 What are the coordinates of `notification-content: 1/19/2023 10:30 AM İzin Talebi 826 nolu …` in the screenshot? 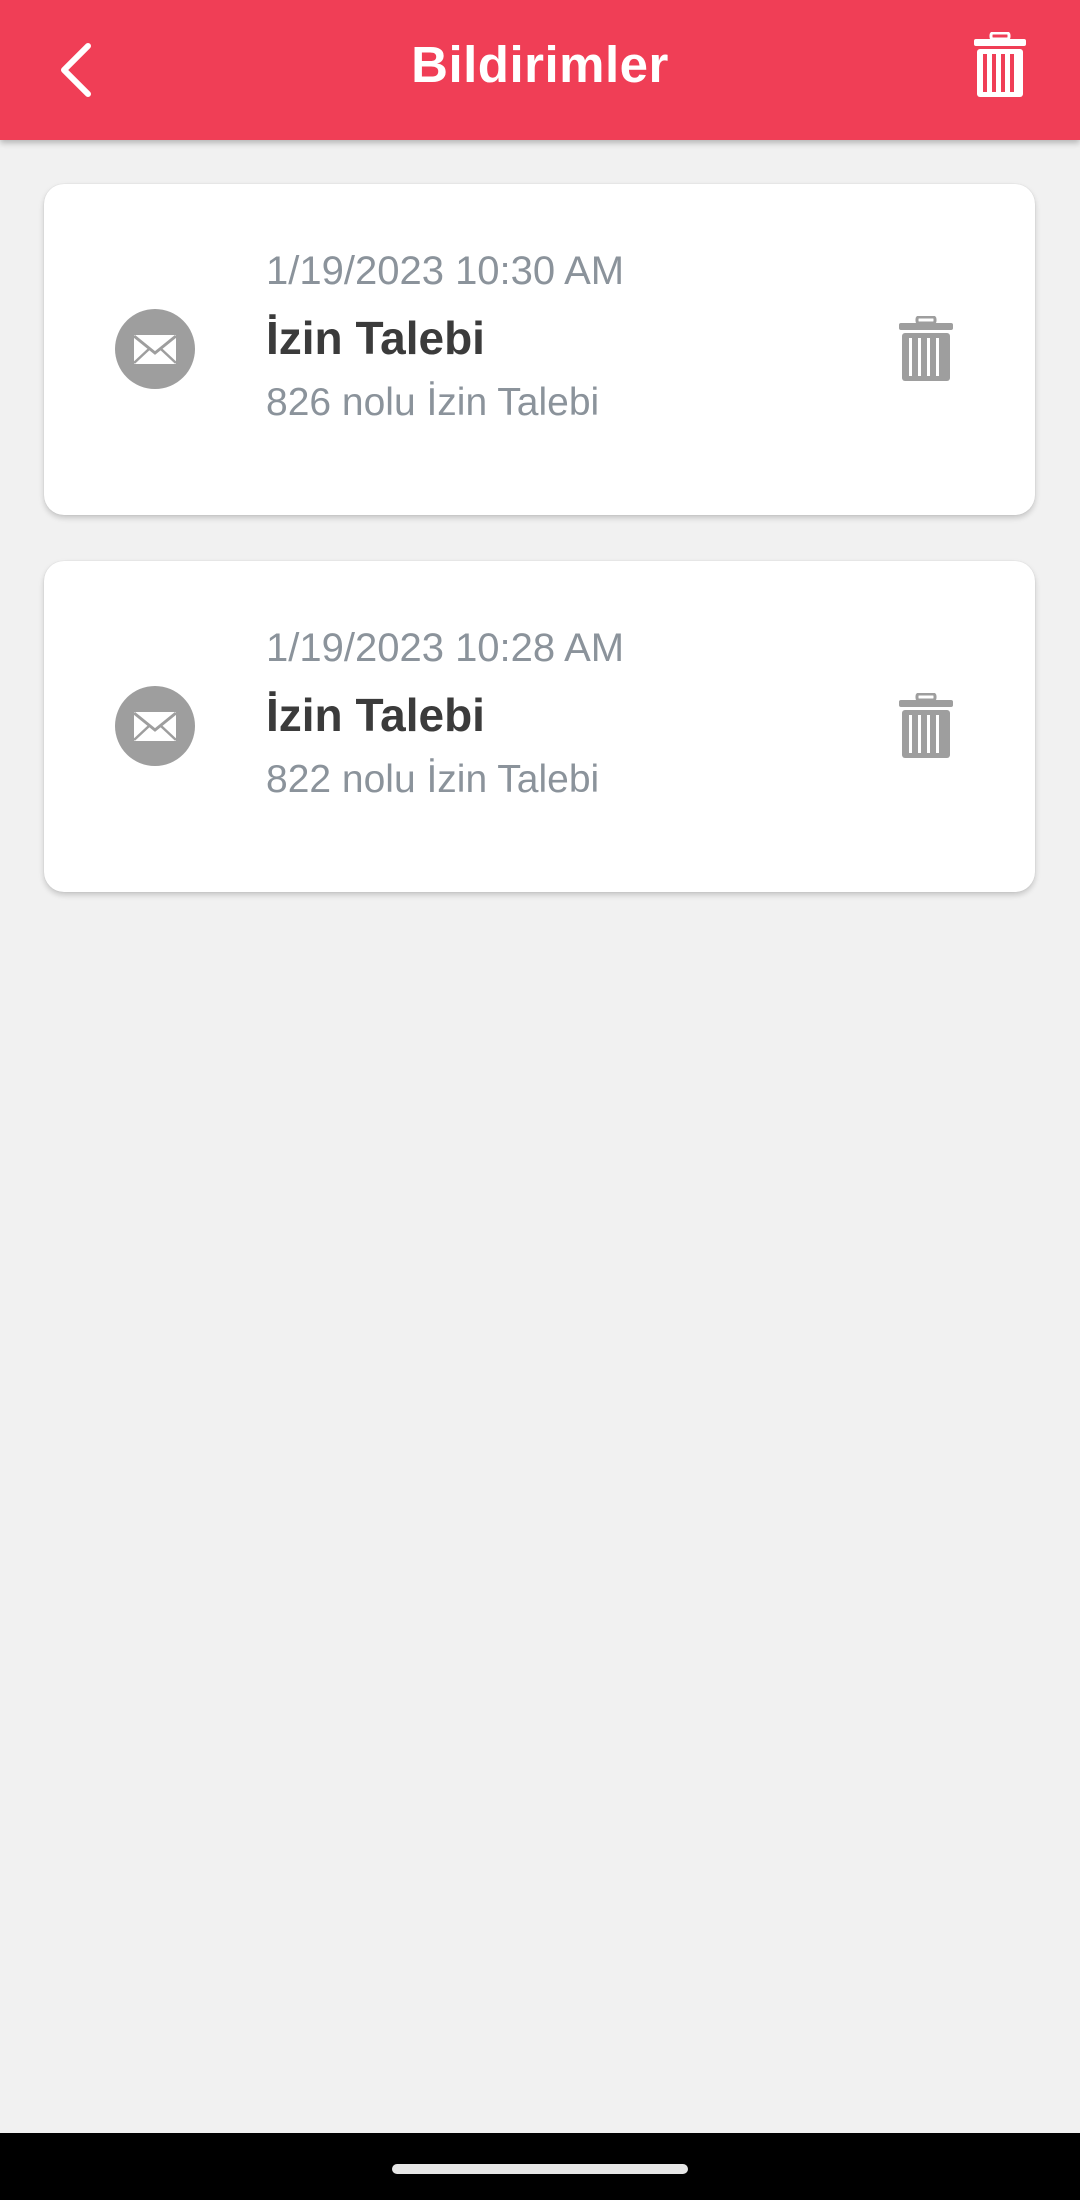 It's located at (445, 337).